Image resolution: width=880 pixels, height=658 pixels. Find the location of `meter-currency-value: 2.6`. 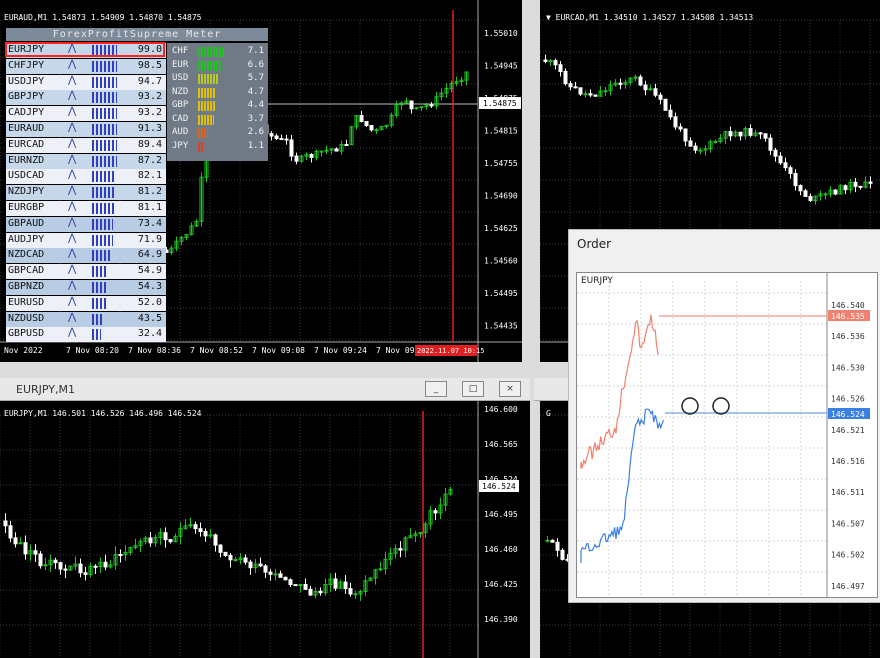

meter-currency-value: 2.6 is located at coordinates (255, 132).